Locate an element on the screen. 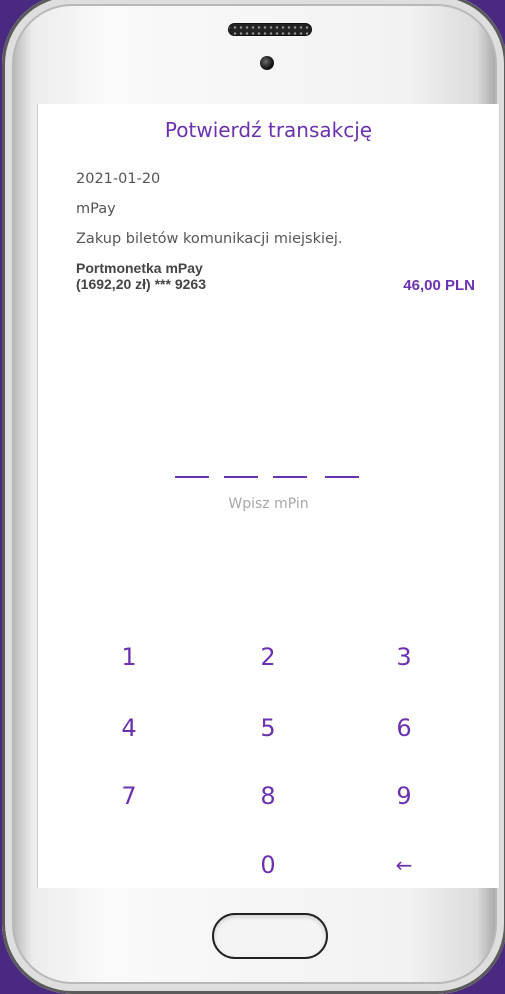 This screenshot has height=994, width=505. page-title: Potwierdź transakcję is located at coordinates (268, 130).